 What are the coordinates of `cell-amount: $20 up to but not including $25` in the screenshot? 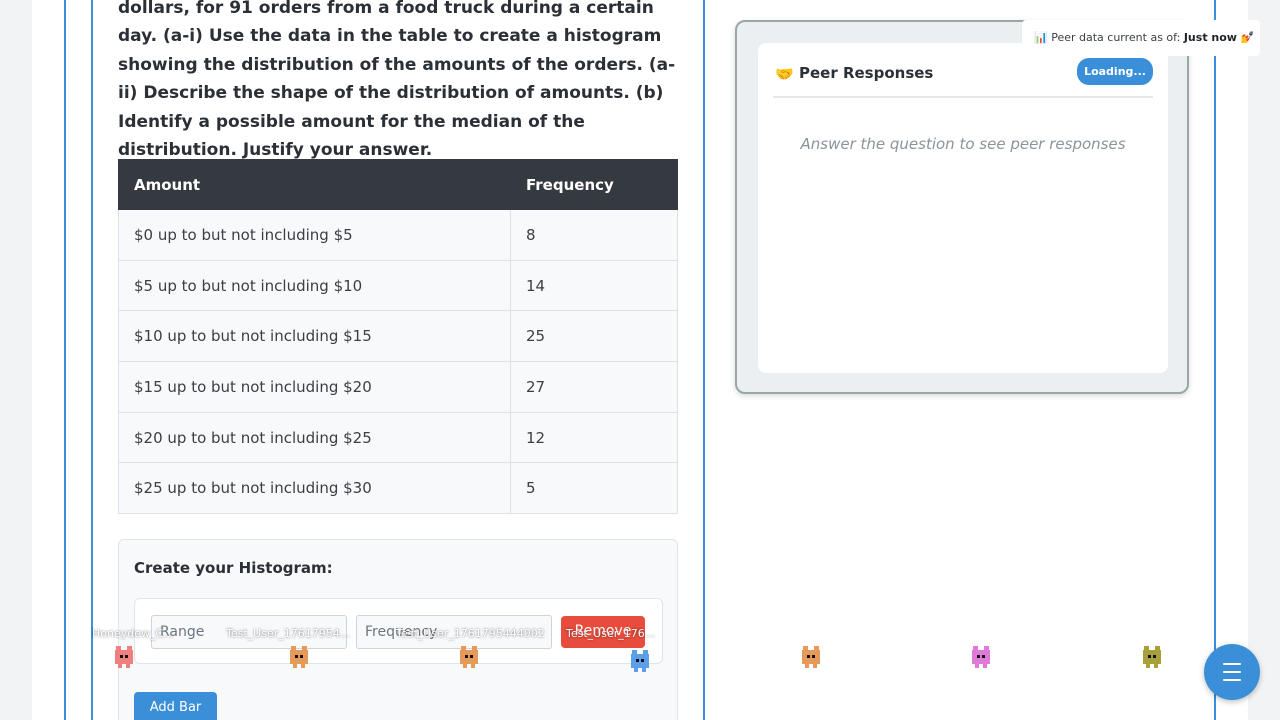 It's located at (314, 437).